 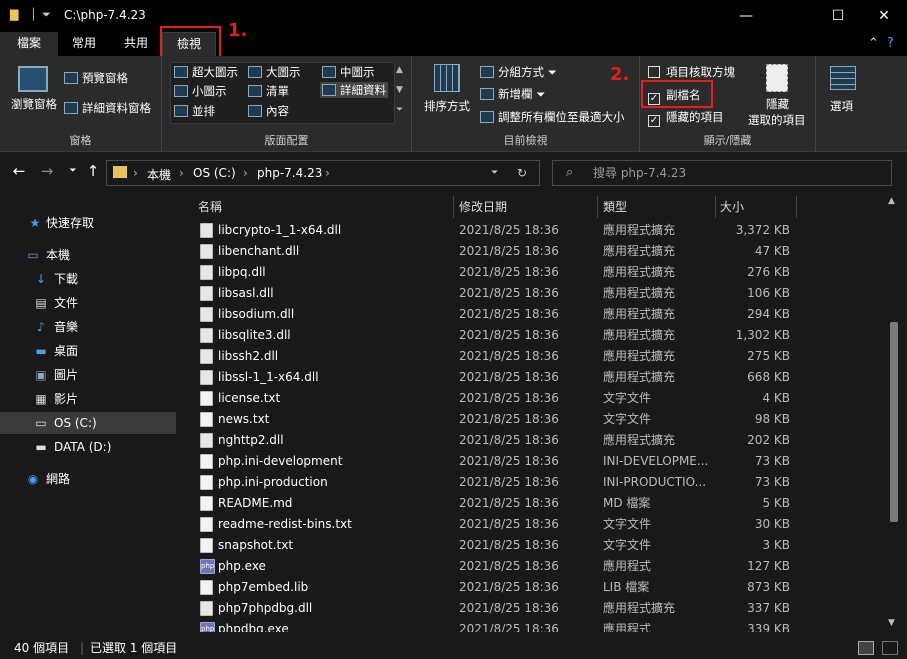 What do you see at coordinates (890, 43) in the screenshot?
I see `help-icon: ?` at bounding box center [890, 43].